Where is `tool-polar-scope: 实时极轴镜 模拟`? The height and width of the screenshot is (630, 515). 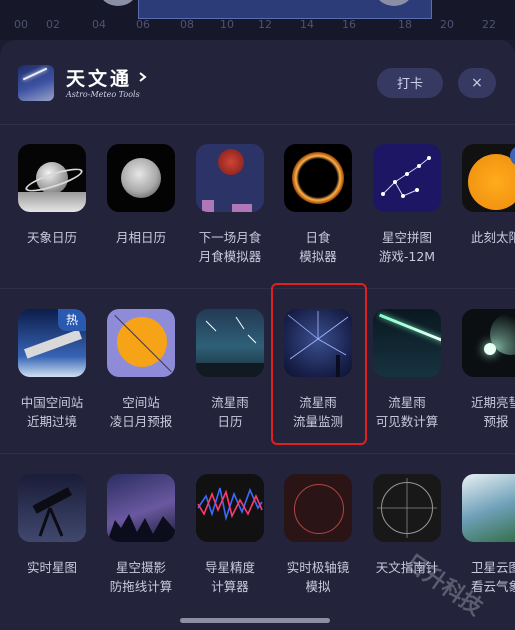 tool-polar-scope: 实时极轴镜 模拟 is located at coordinates (318, 535).